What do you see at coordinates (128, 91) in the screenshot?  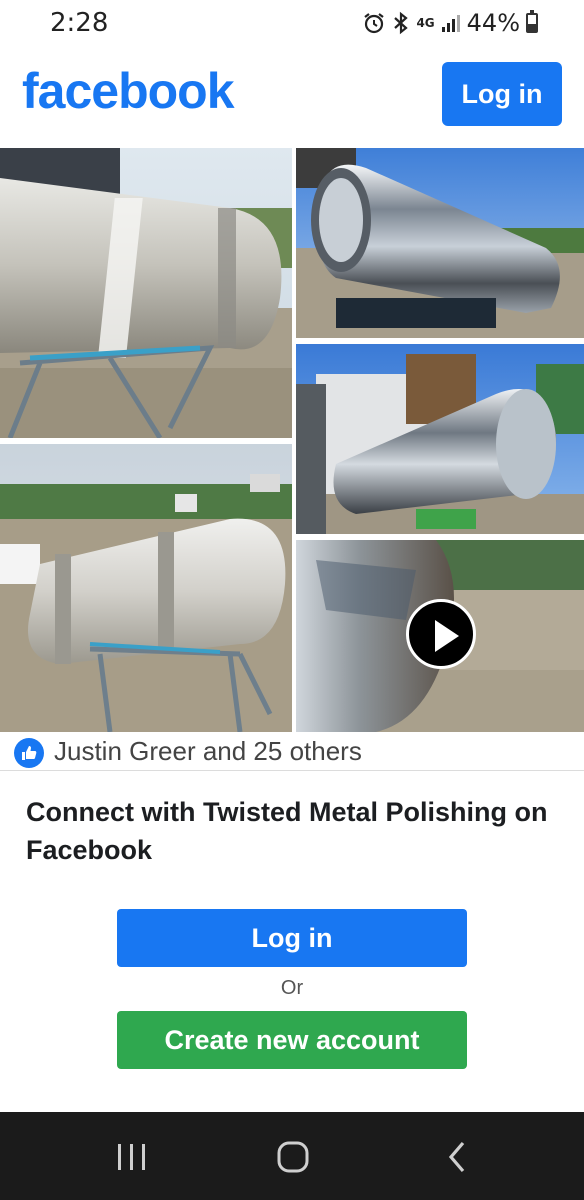 I see `facebook-logo: facebook` at bounding box center [128, 91].